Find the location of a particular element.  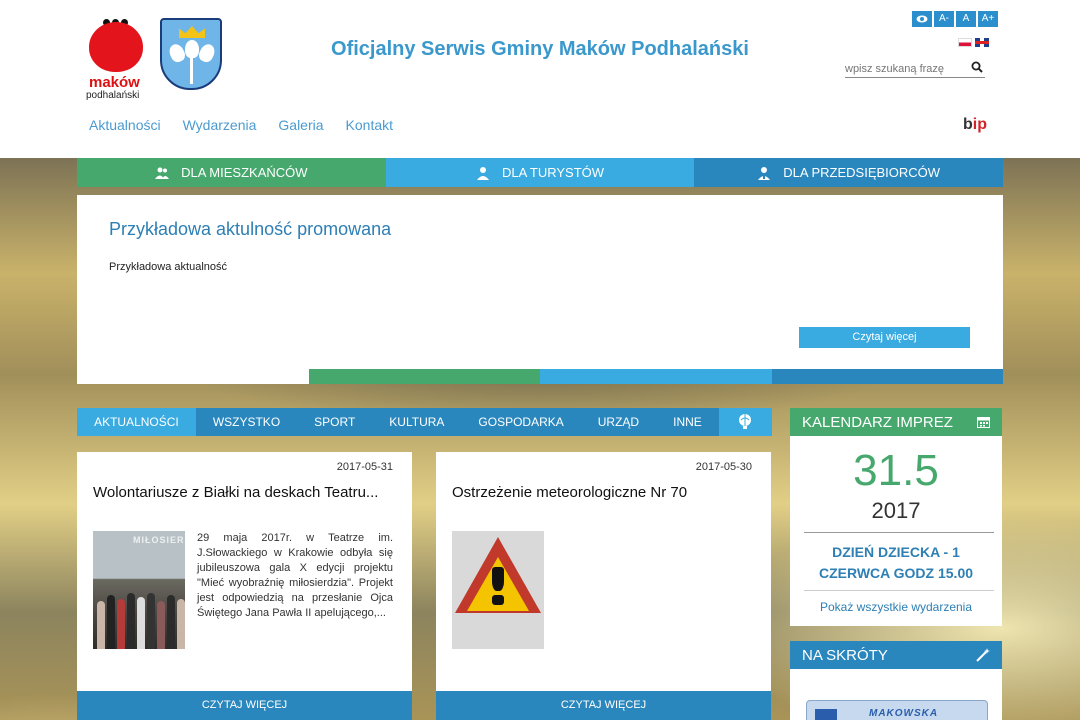

nav-kontakt: Kontakt is located at coordinates (369, 125).